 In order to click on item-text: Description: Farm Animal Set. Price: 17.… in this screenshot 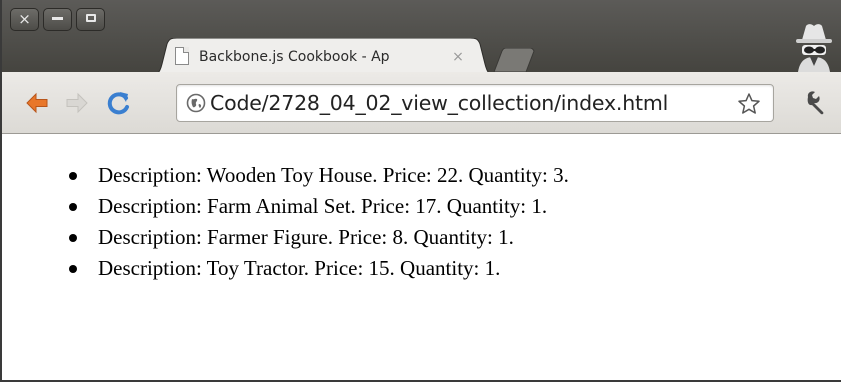, I will do `click(323, 206)`.